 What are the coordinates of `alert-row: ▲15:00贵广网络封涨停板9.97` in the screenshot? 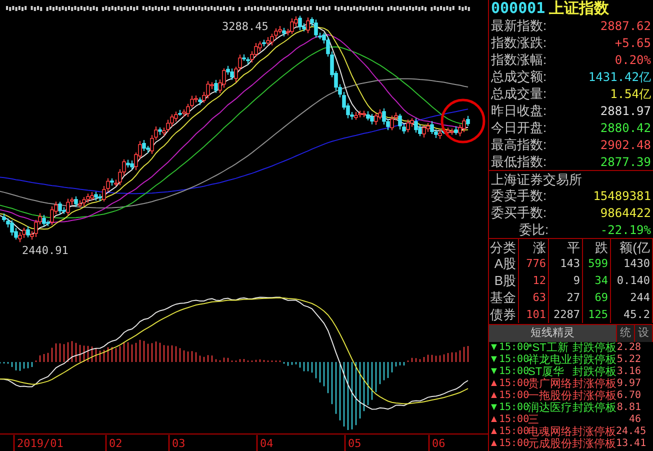 It's located at (571, 384).